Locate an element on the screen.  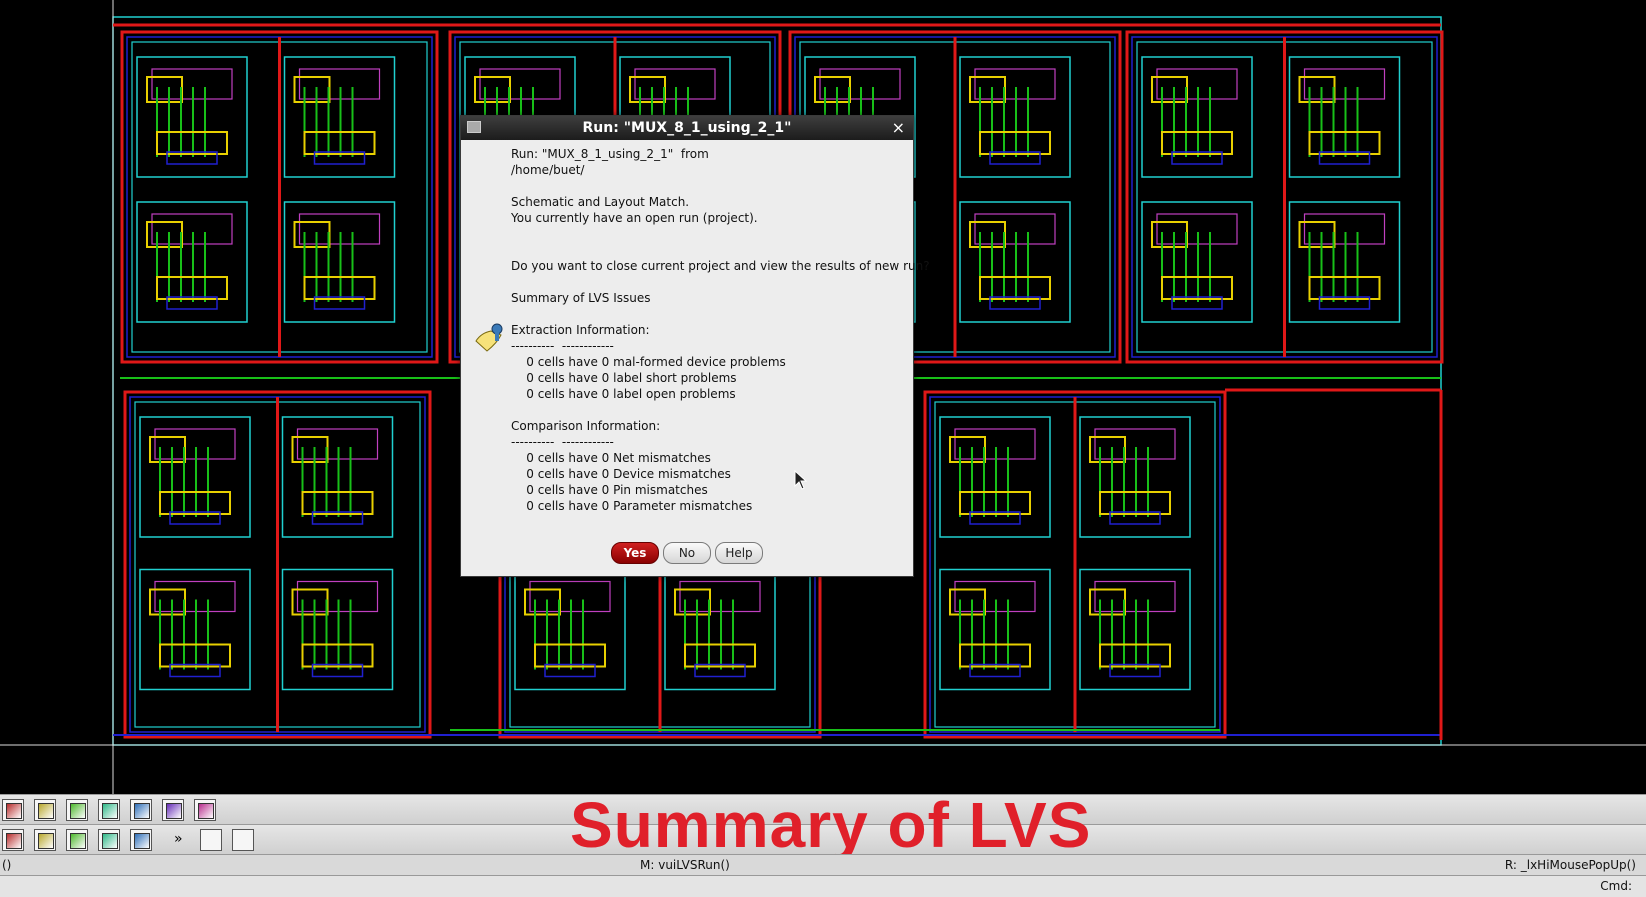
swap-icon-glyph is located at coordinates (206, 811).